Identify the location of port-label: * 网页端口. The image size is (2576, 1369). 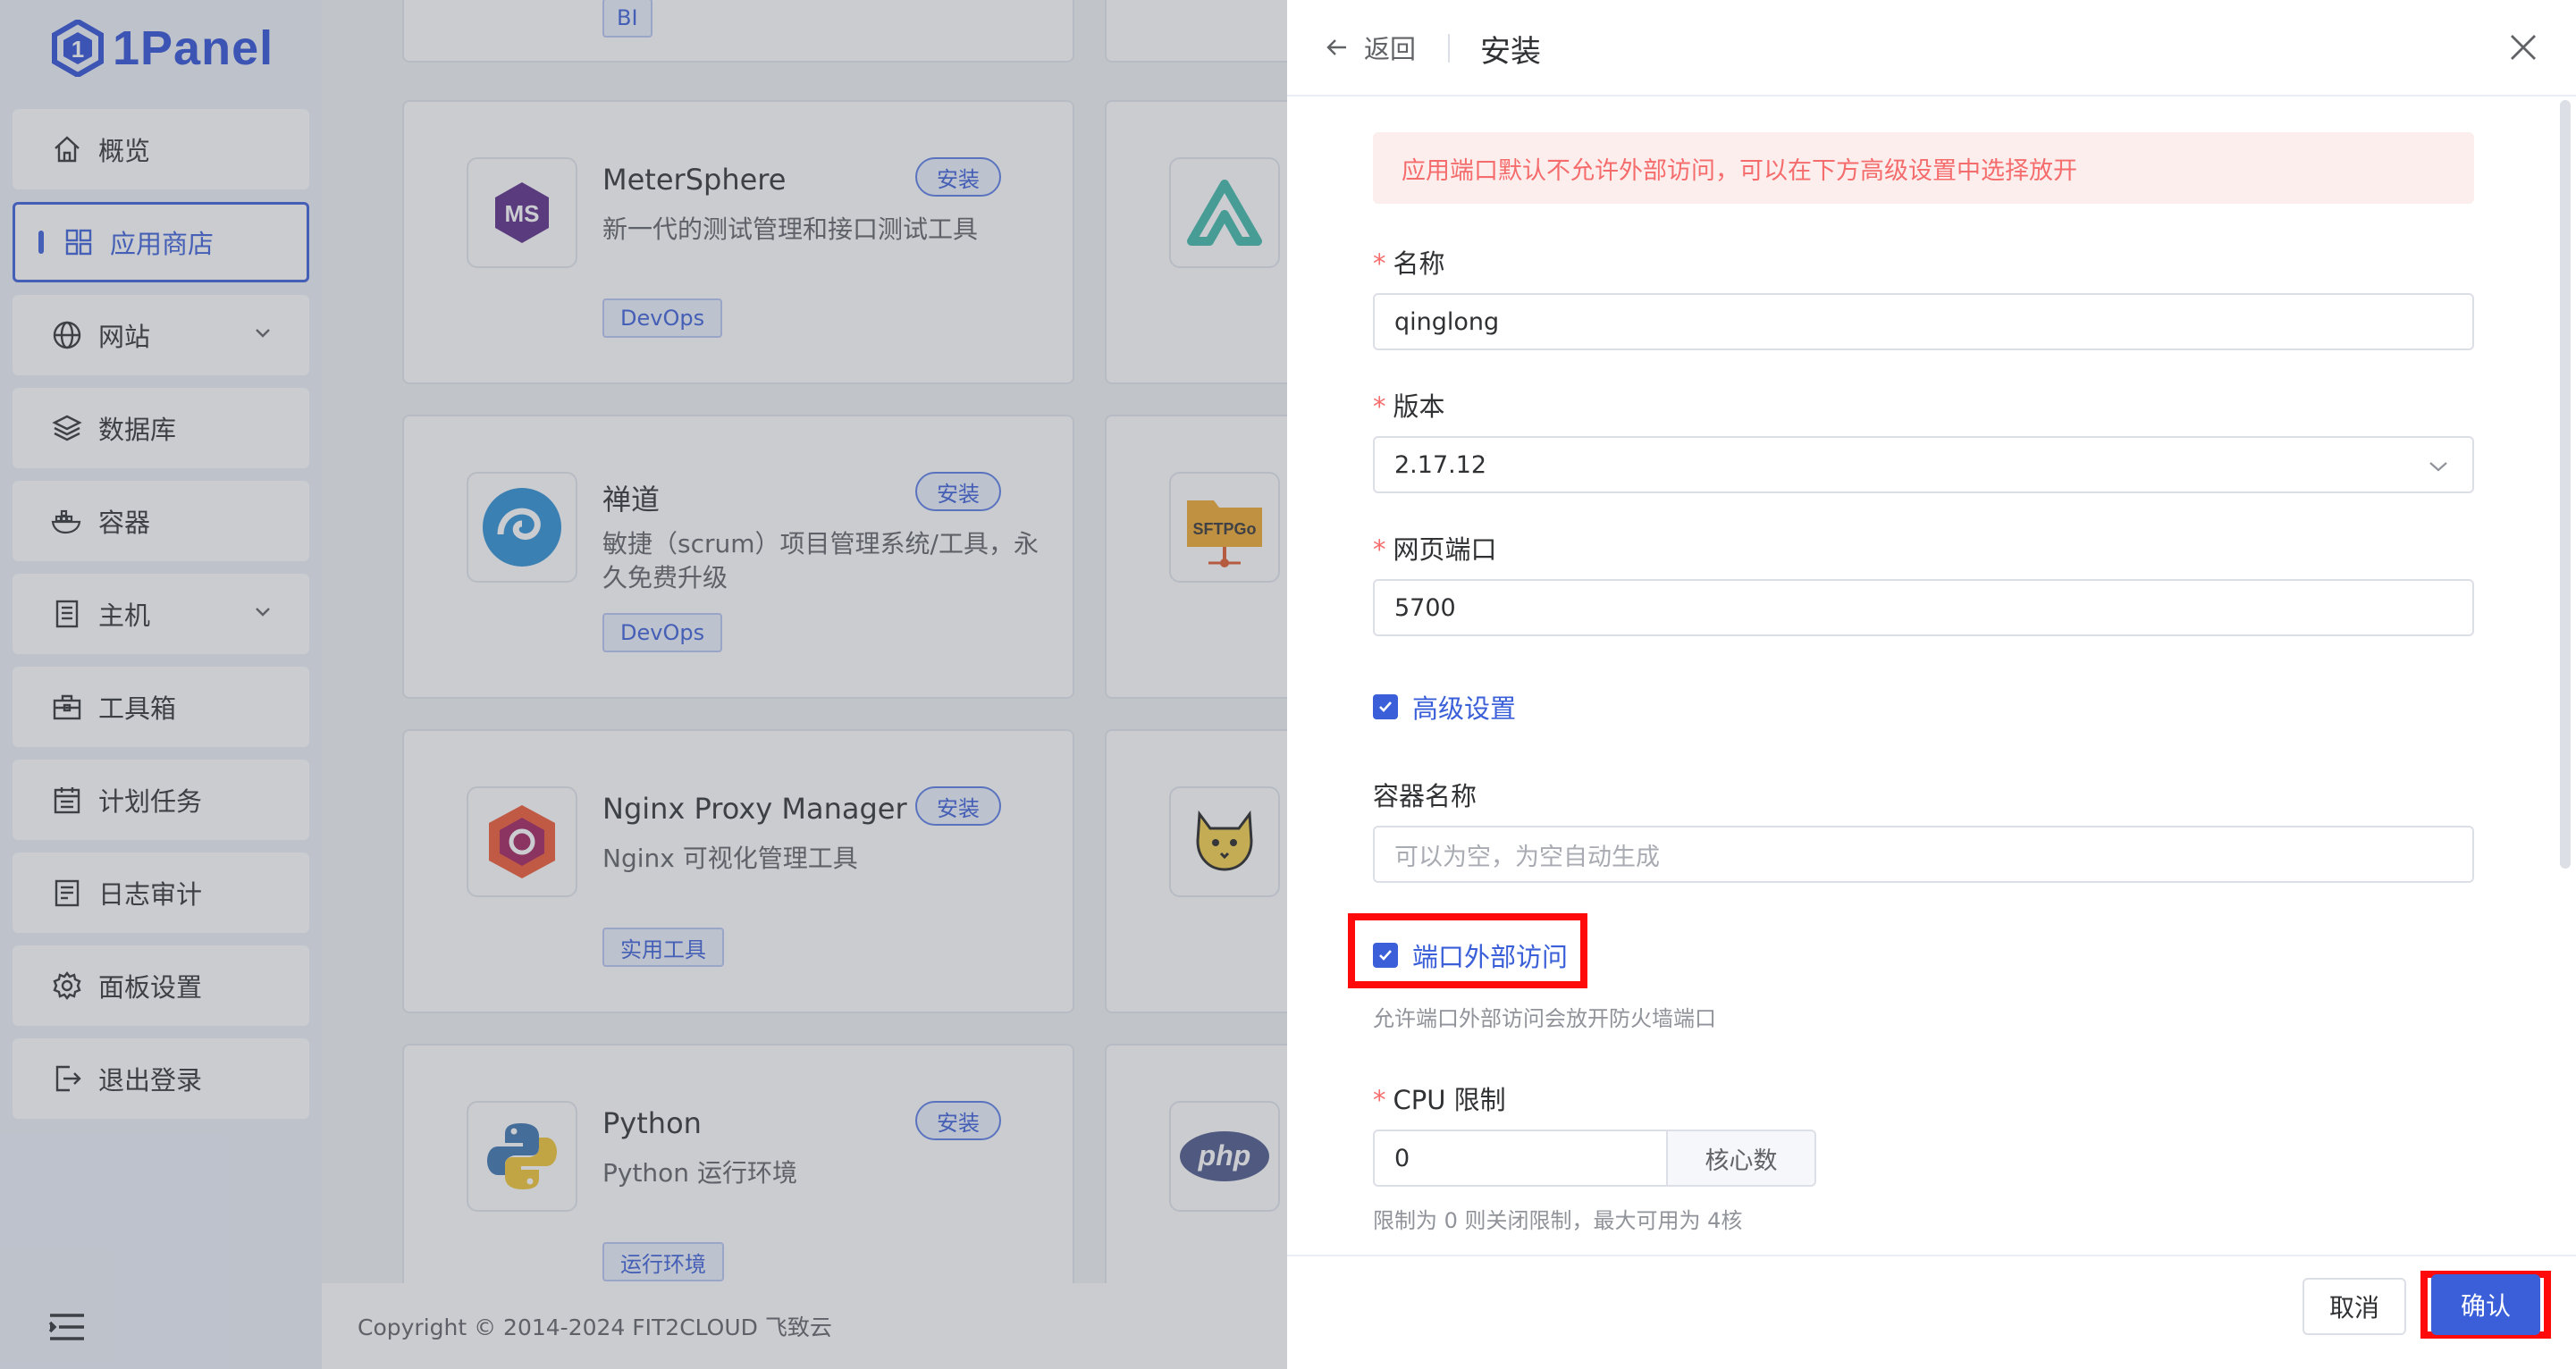
(1435, 549).